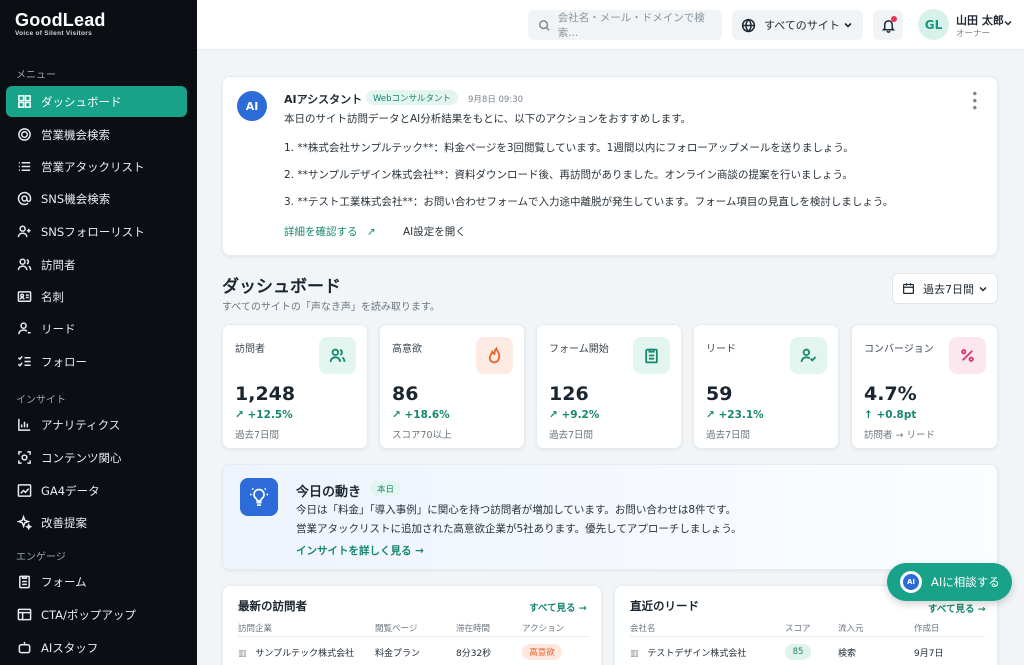 Image resolution: width=1024 pixels, height=665 pixels. I want to click on clipboard-icon, so click(24, 582).